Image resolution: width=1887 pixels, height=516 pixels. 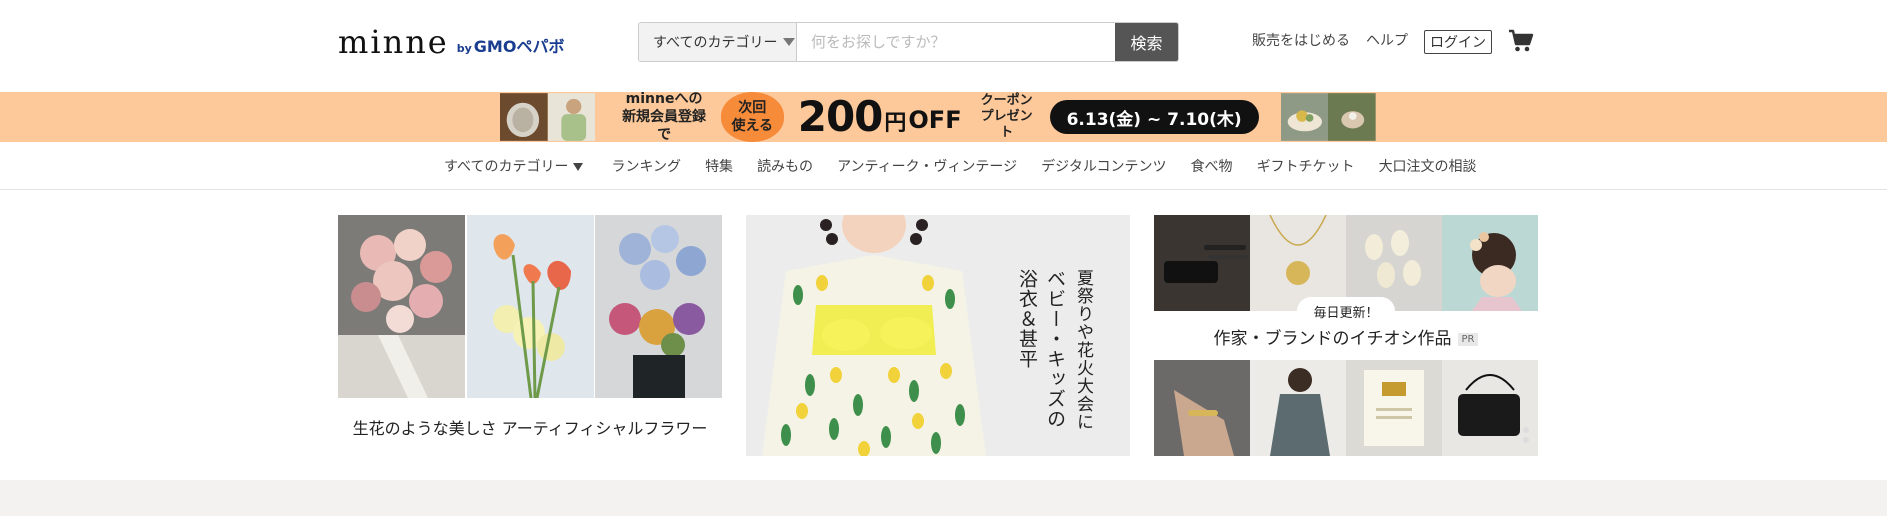 What do you see at coordinates (1006, 124) in the screenshot?
I see `promo-coupon-line2: プレゼント` at bounding box center [1006, 124].